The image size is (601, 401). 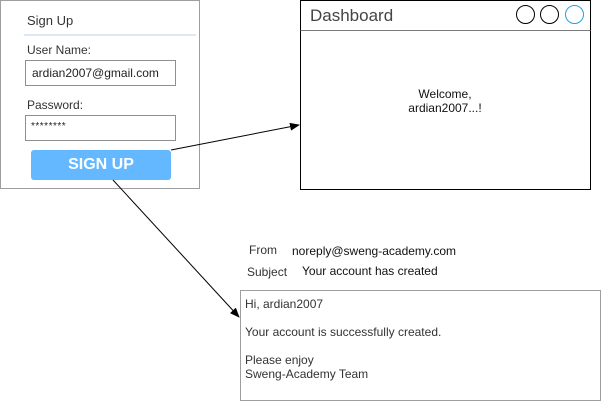 What do you see at coordinates (352, 15) in the screenshot?
I see `dashboard-title: Dashboard` at bounding box center [352, 15].